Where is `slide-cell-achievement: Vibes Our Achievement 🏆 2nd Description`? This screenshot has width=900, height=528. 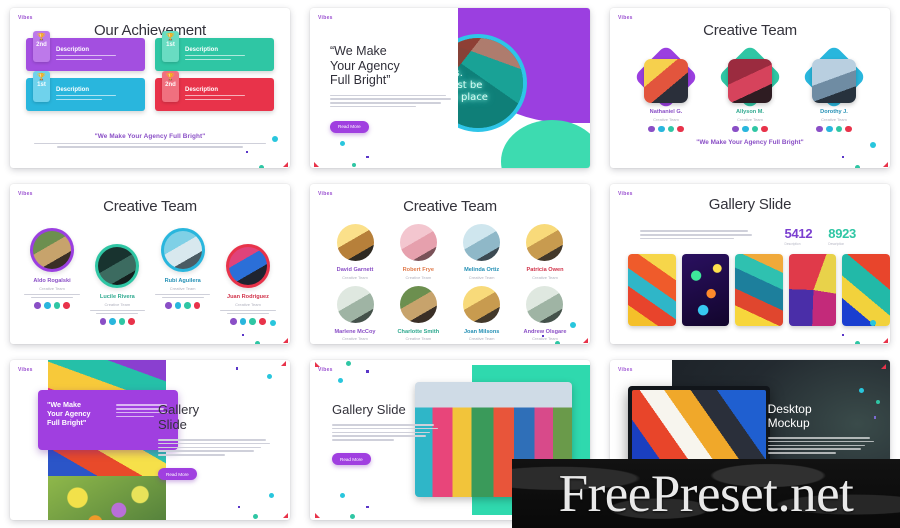
slide-cell-achievement: Vibes Our Achievement 🏆 2nd Description is located at coordinates (150, 88).